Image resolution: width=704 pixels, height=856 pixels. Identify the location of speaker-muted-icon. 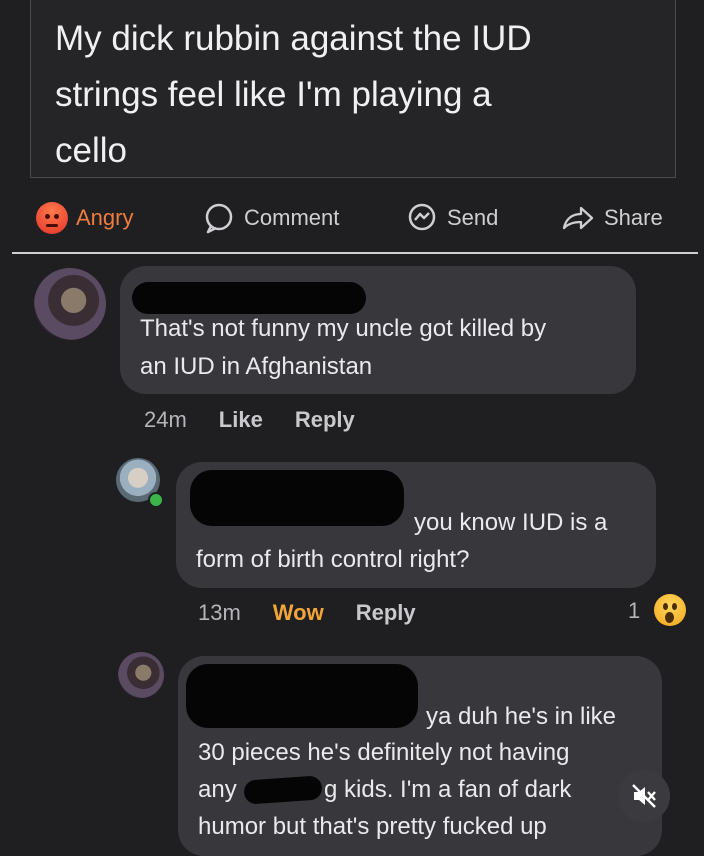
(644, 796).